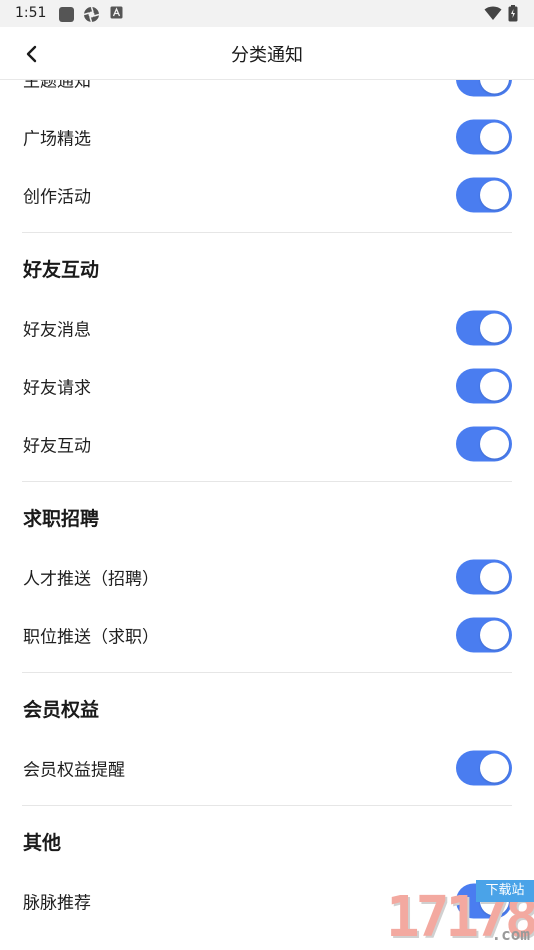  What do you see at coordinates (61, 270) in the screenshot?
I see `section-title: 好友互动` at bounding box center [61, 270].